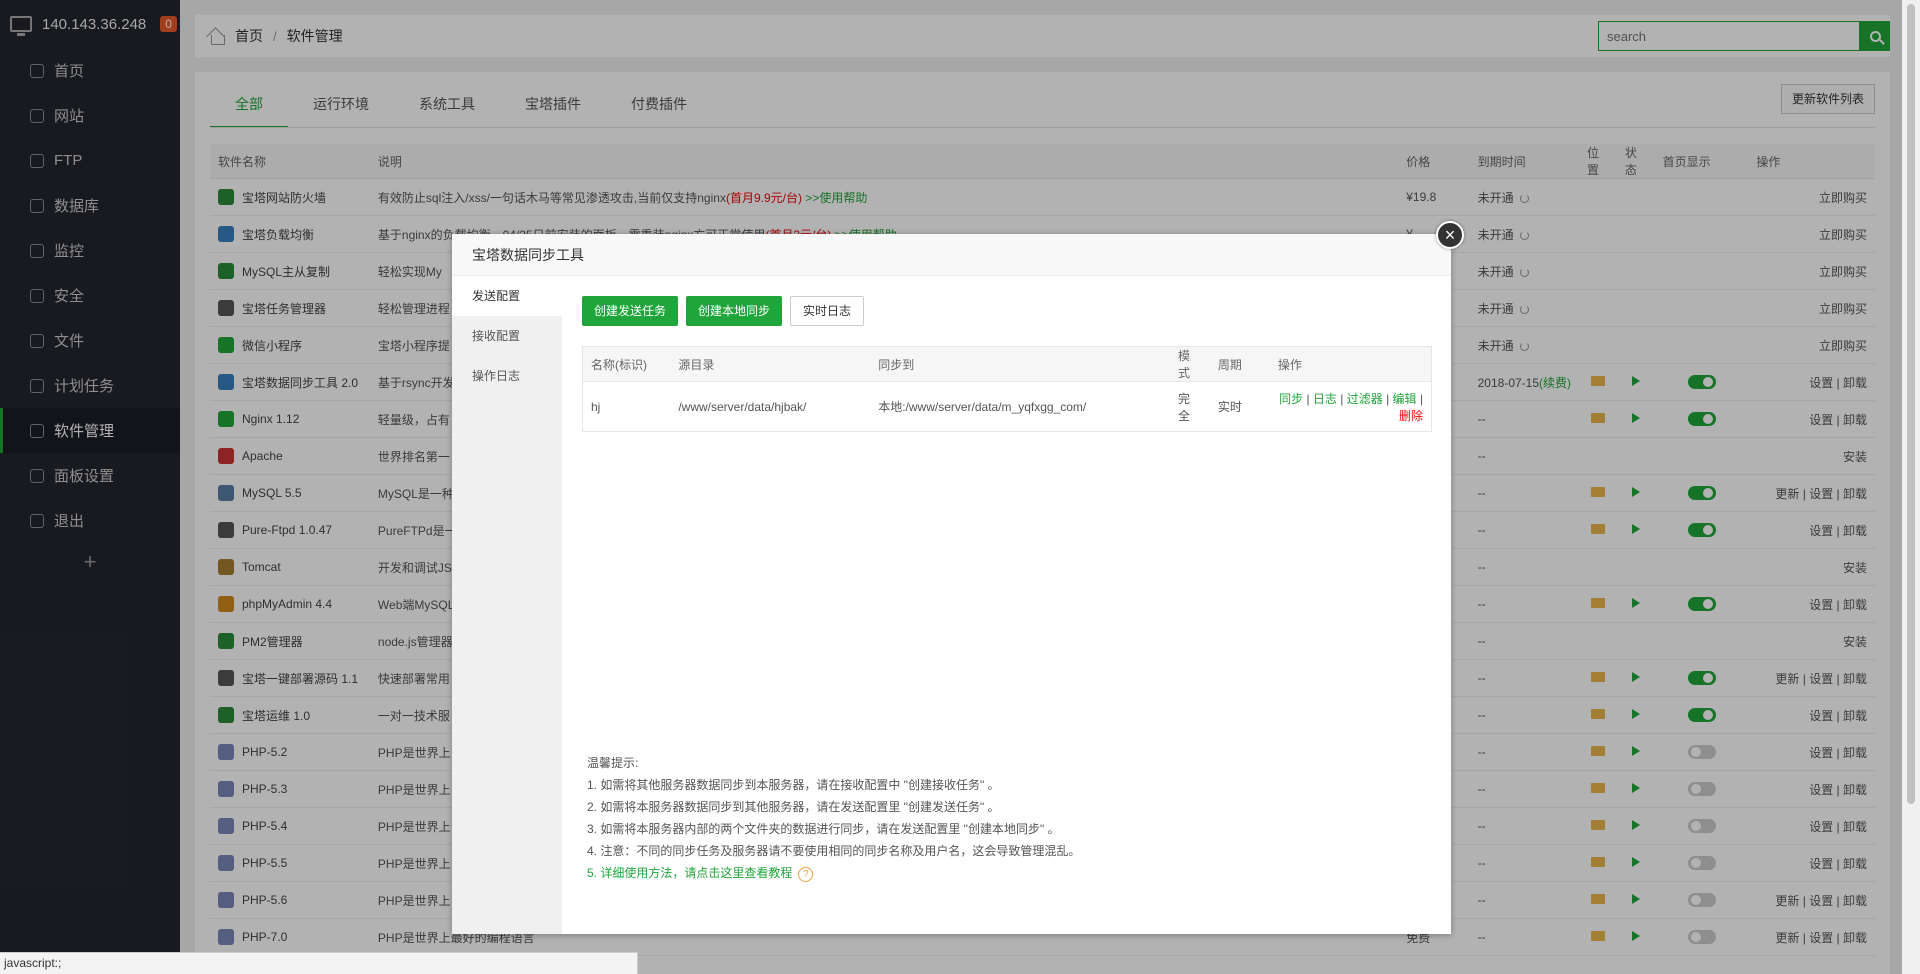 The height and width of the screenshot is (974, 1920). What do you see at coordinates (626, 364) in the screenshot?
I see `column-header: 名称(标识)` at bounding box center [626, 364].